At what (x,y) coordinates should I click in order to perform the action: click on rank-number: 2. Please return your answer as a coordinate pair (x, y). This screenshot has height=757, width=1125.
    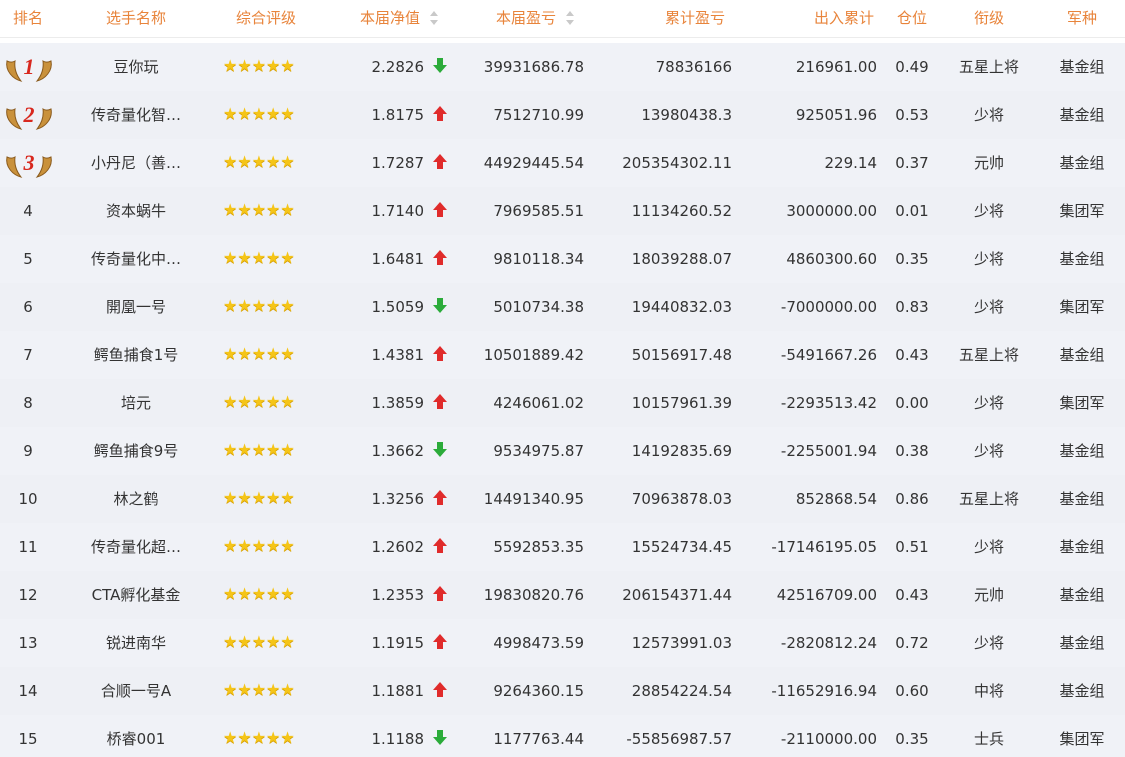
    Looking at the image, I should click on (29, 114).